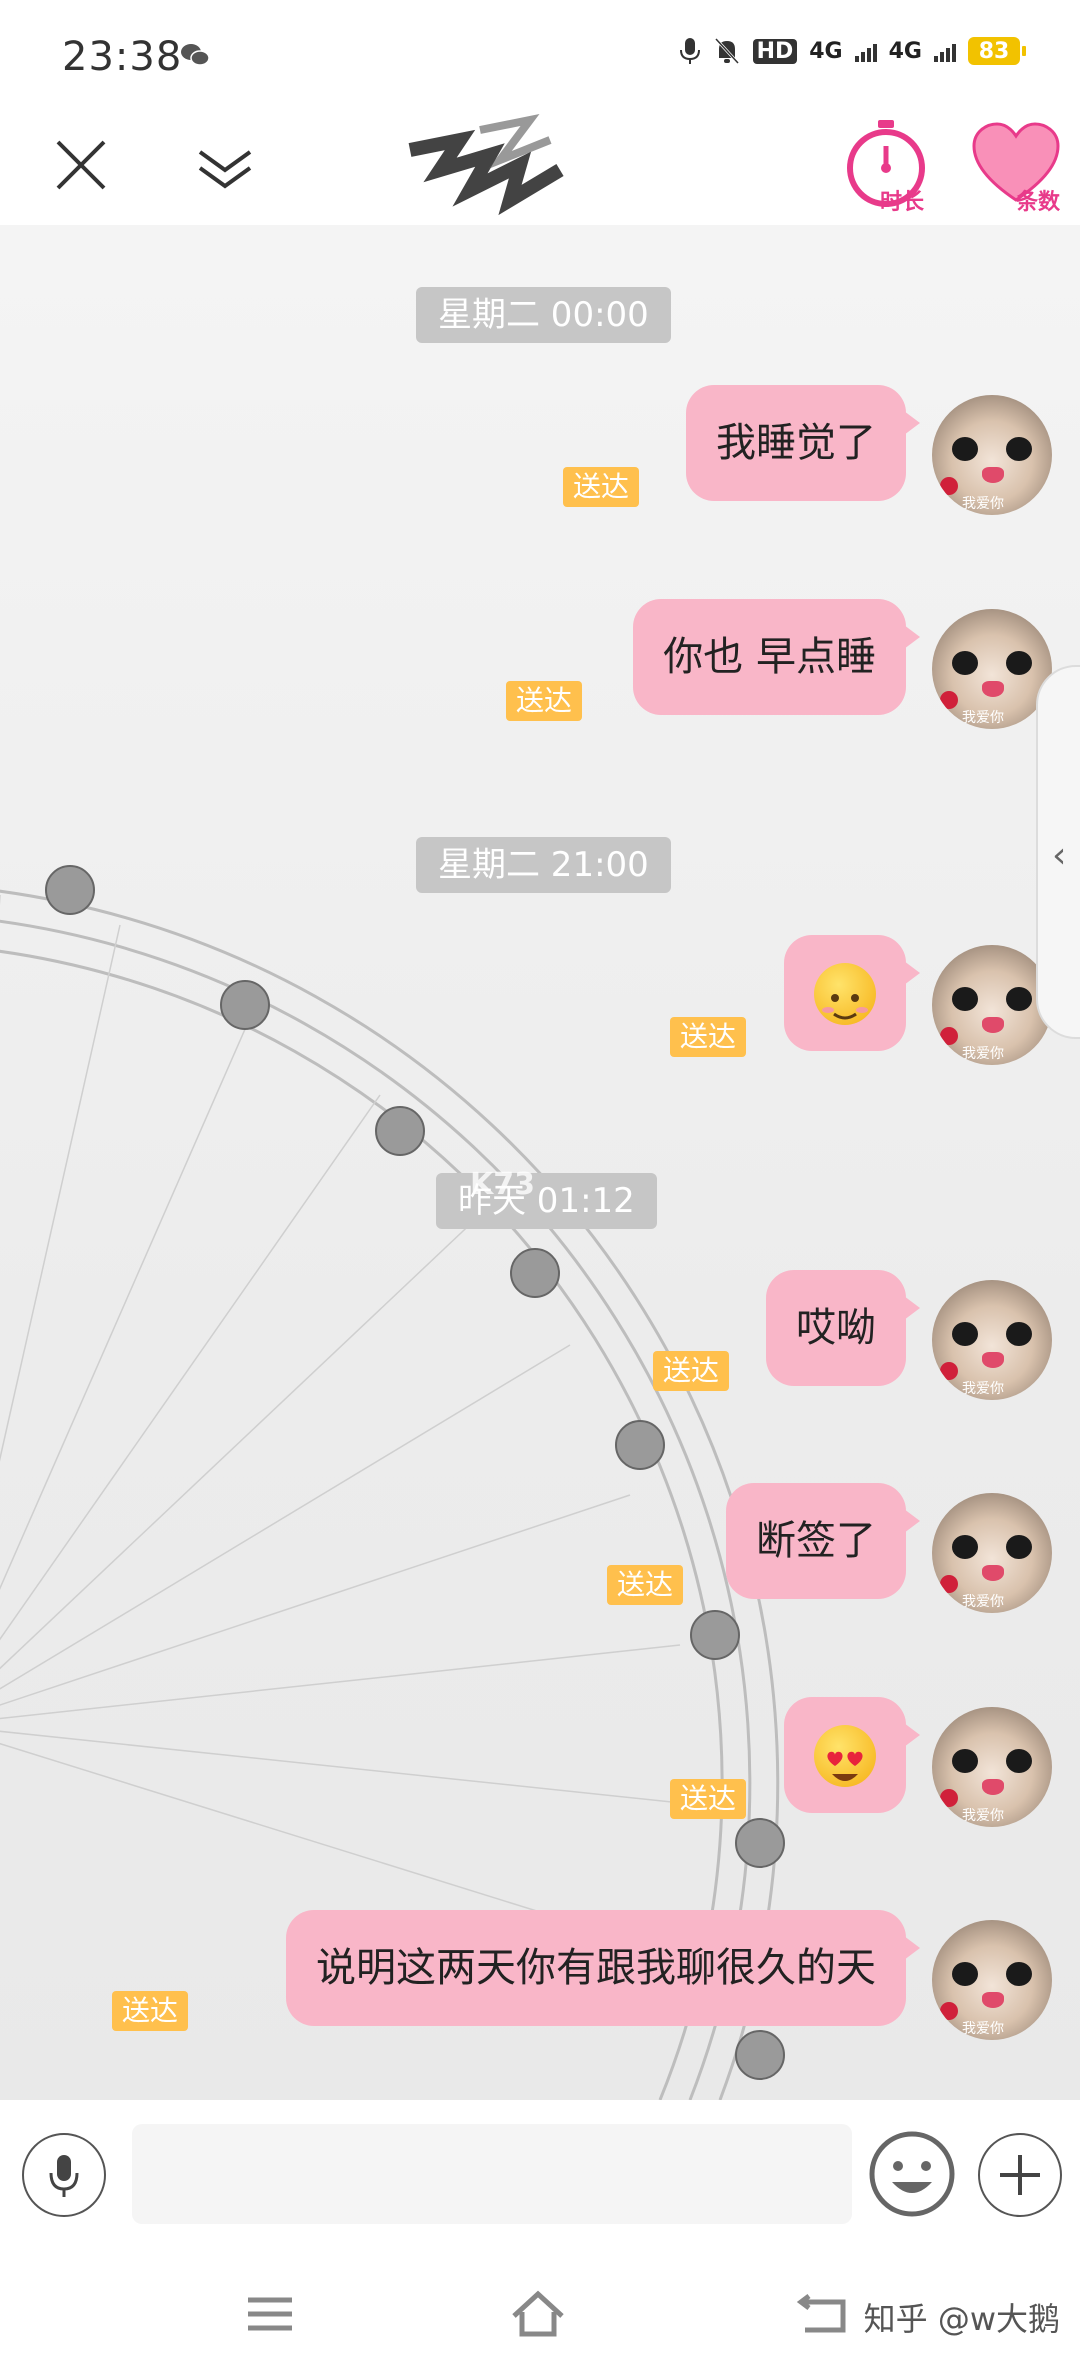  I want to click on home-icon, so click(538, 2314).